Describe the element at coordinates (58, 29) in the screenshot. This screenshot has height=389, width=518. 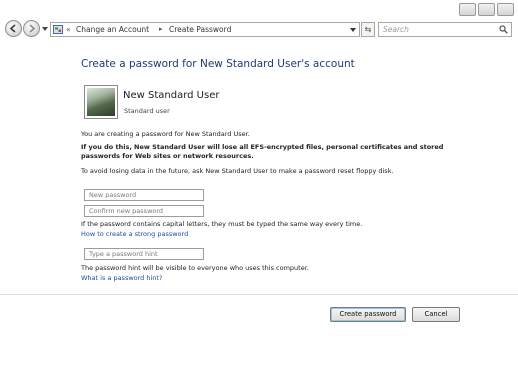
I see `control-panel-icon` at that location.